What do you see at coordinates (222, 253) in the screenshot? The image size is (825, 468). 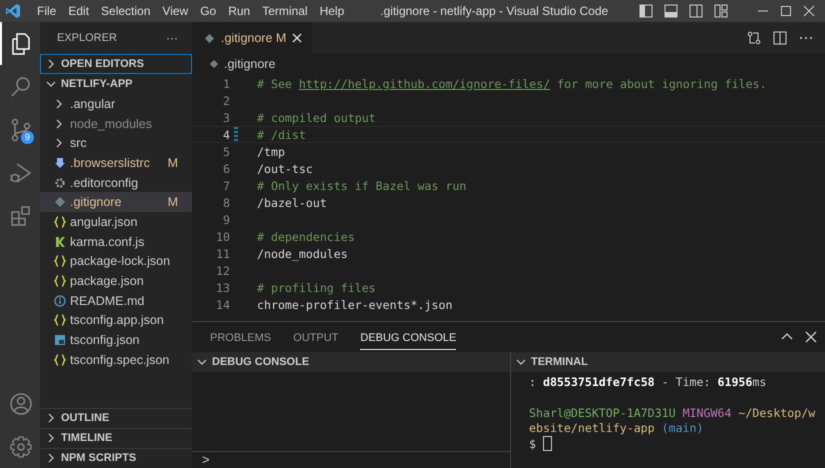 I see `line-number: 11` at bounding box center [222, 253].